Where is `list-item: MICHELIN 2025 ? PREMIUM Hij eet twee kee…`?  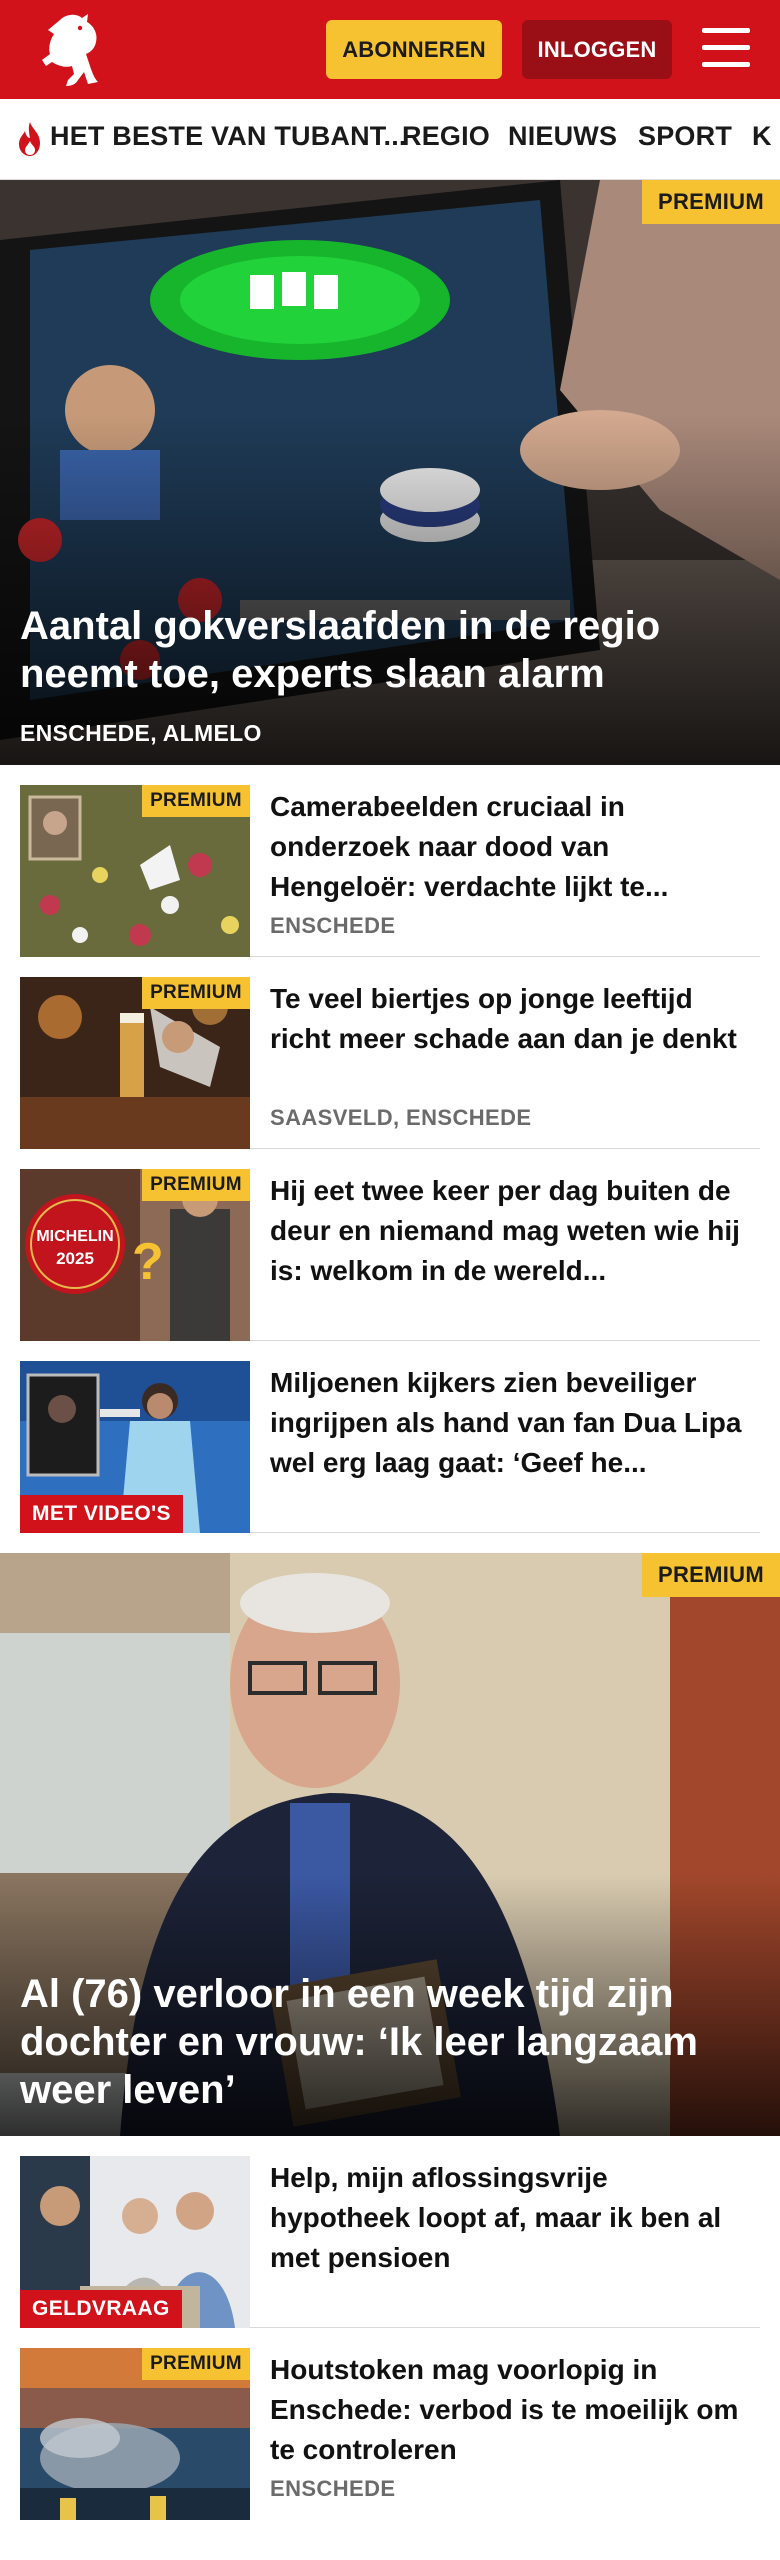 list-item: MICHELIN 2025 ? PREMIUM Hij eet twee kee… is located at coordinates (390, 1255).